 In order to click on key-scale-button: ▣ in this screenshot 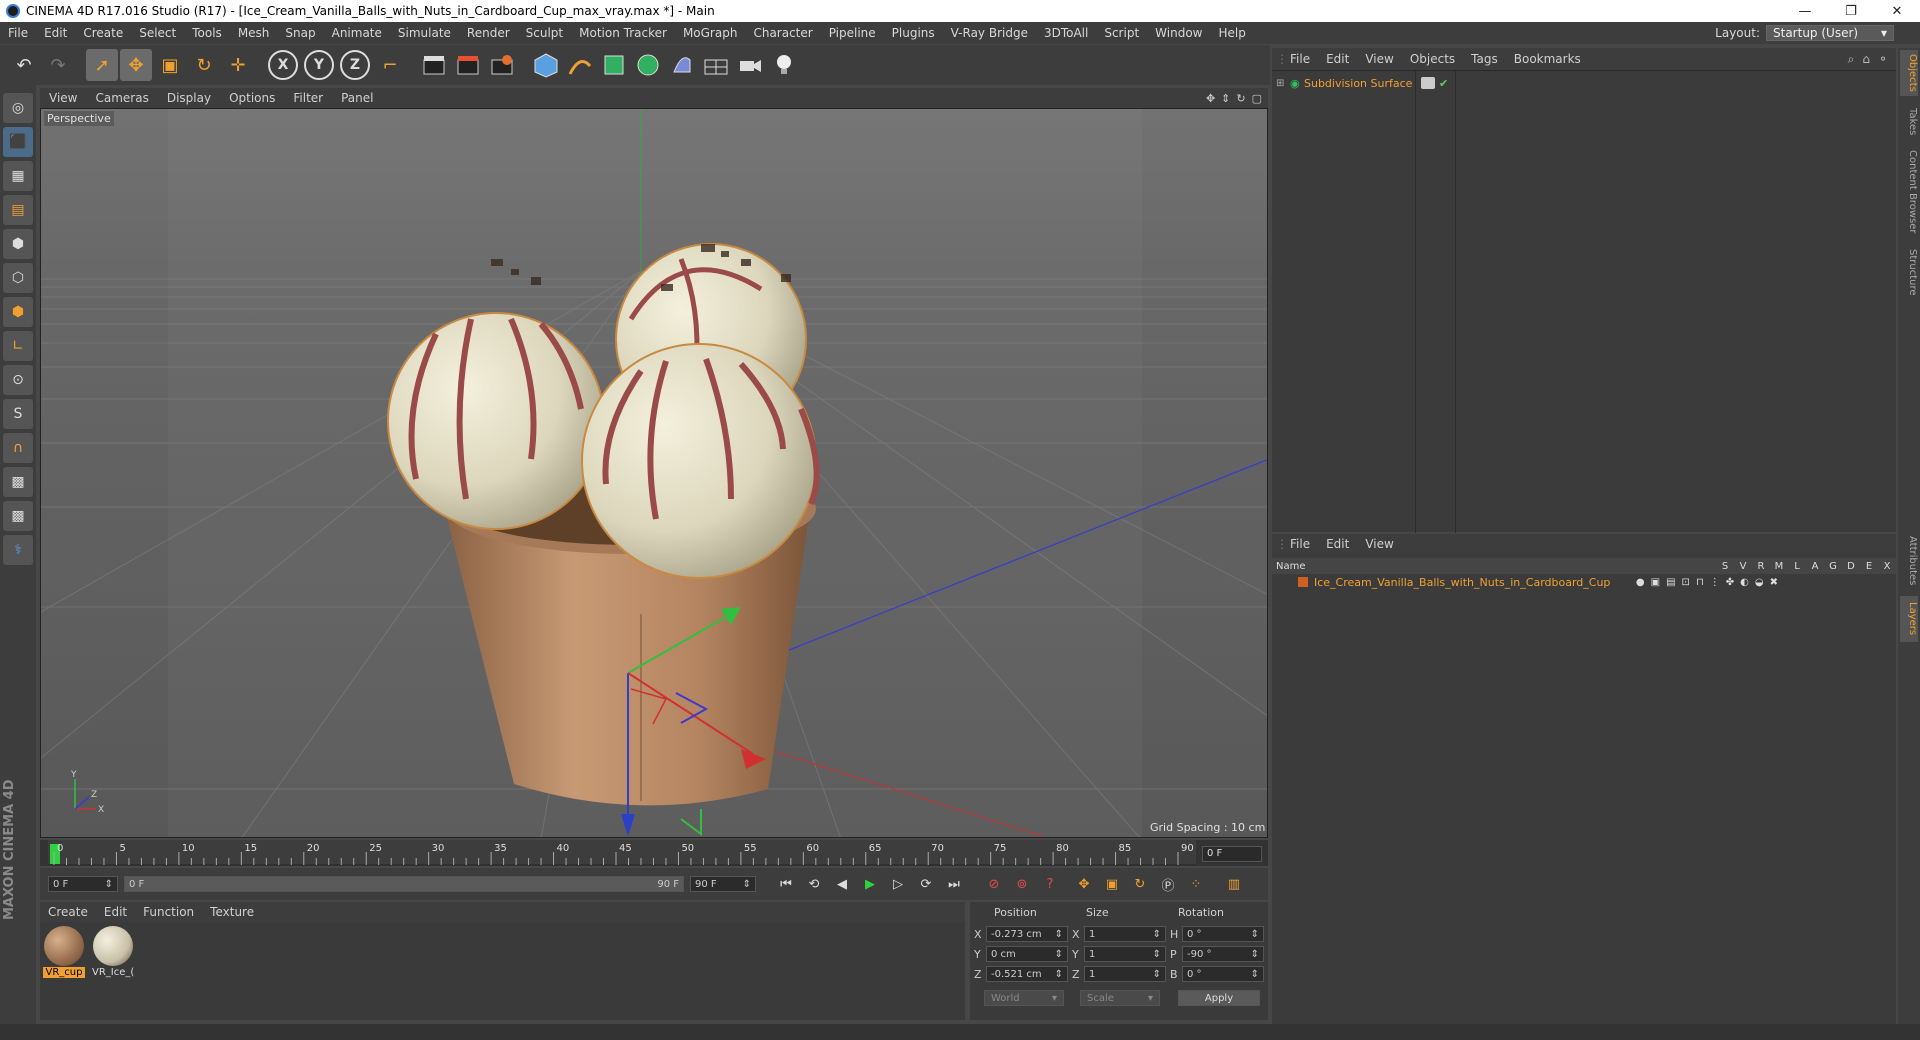, I will do `click(1112, 884)`.